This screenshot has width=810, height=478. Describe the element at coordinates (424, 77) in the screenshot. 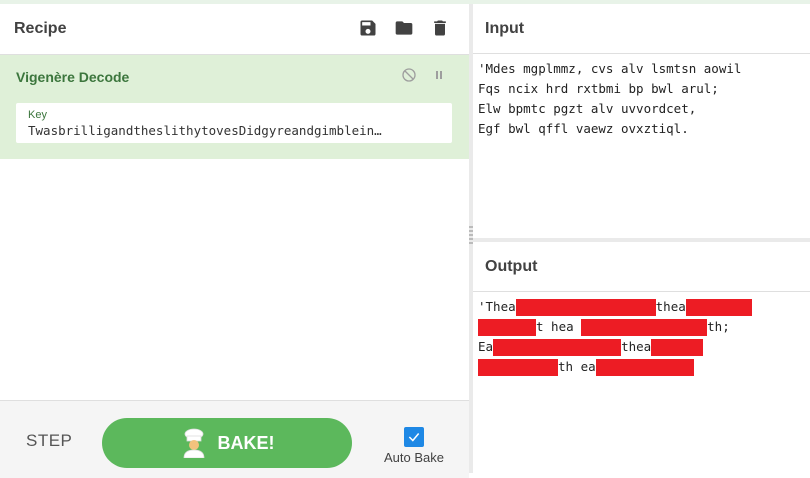

I see `operation-actions` at that location.